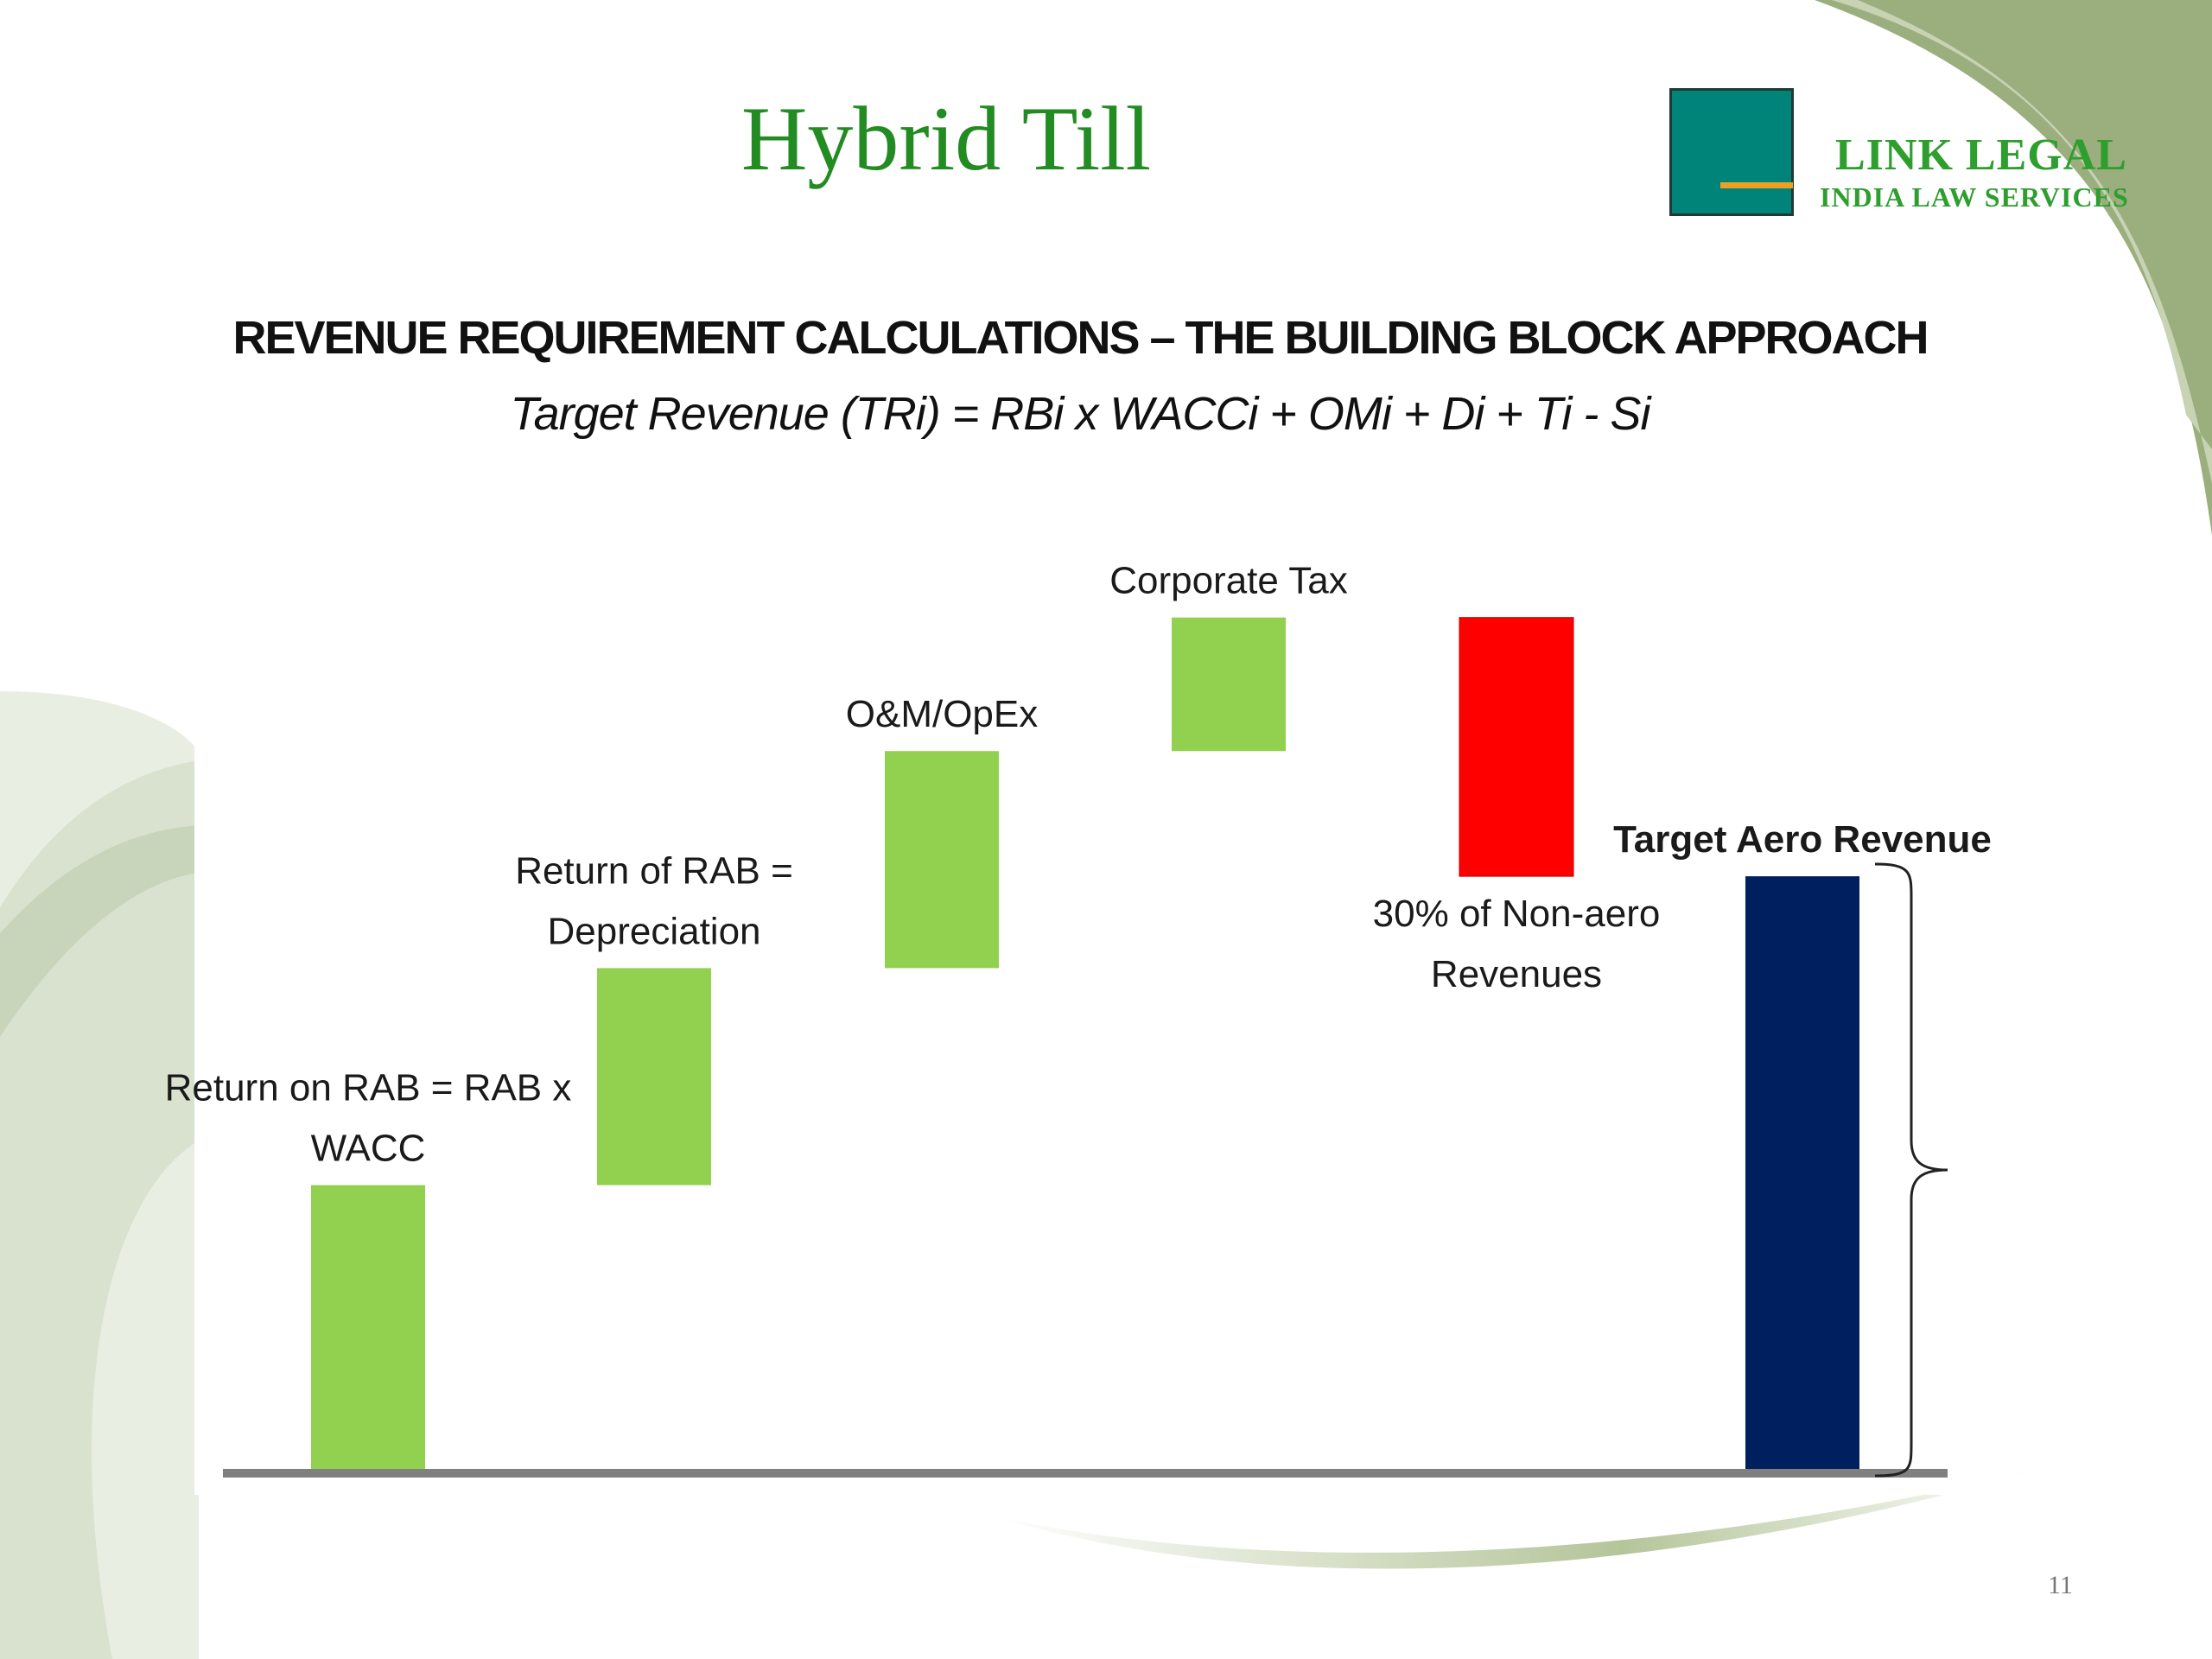 The height and width of the screenshot is (1659, 2212). What do you see at coordinates (1517, 914) in the screenshot?
I see `bar-5-label-line-1: 30% of Non-aero` at bounding box center [1517, 914].